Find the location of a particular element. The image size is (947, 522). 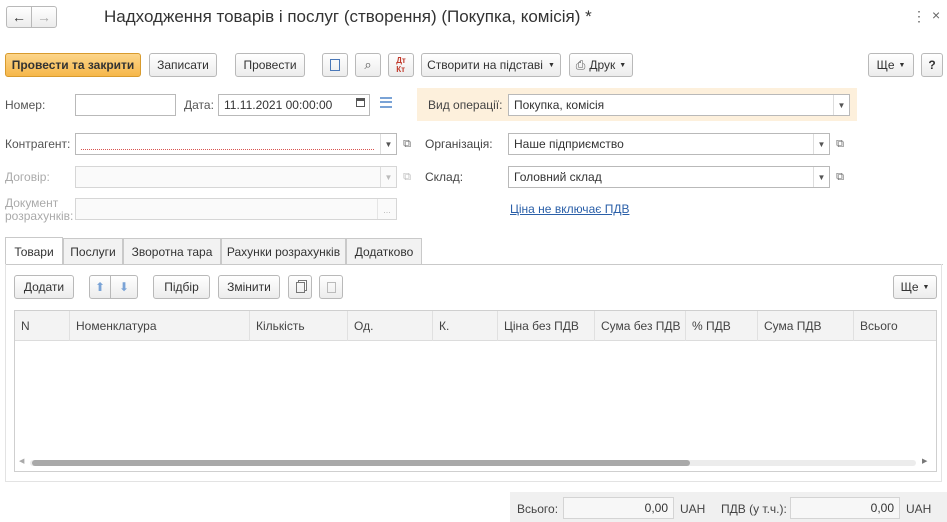

structure-button is located at coordinates (335, 65).